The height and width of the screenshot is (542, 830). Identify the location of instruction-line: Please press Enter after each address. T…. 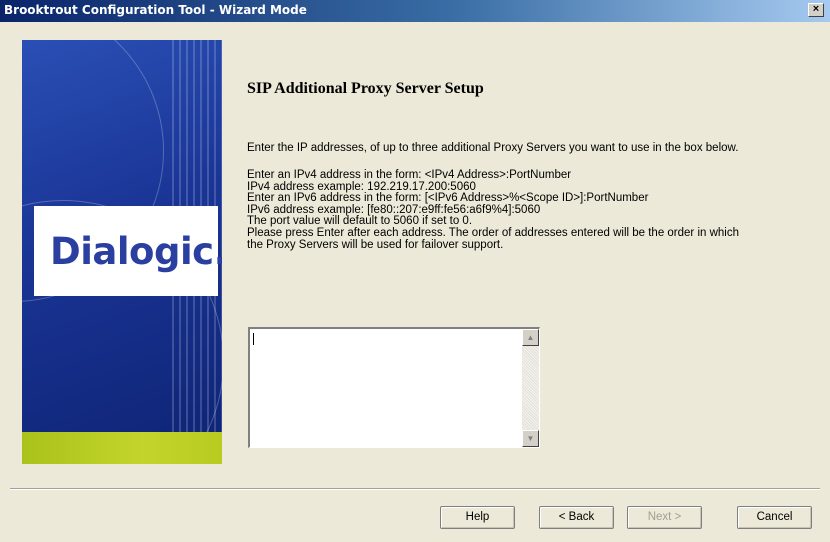
(493, 232).